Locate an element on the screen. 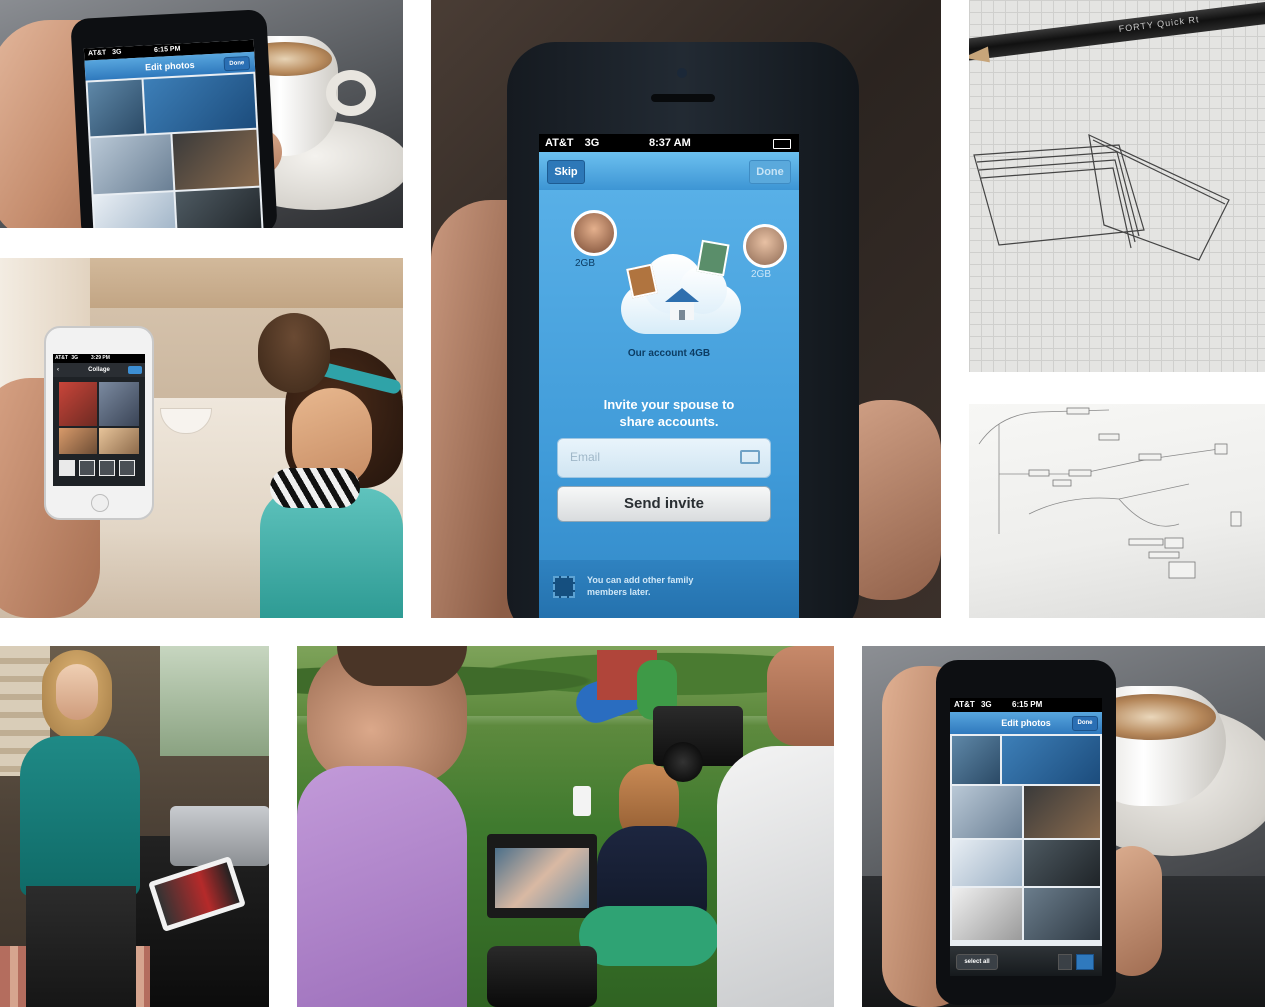 This screenshot has height=1007, width=1265. flow-chart-drawing is located at coordinates (1110, 493).